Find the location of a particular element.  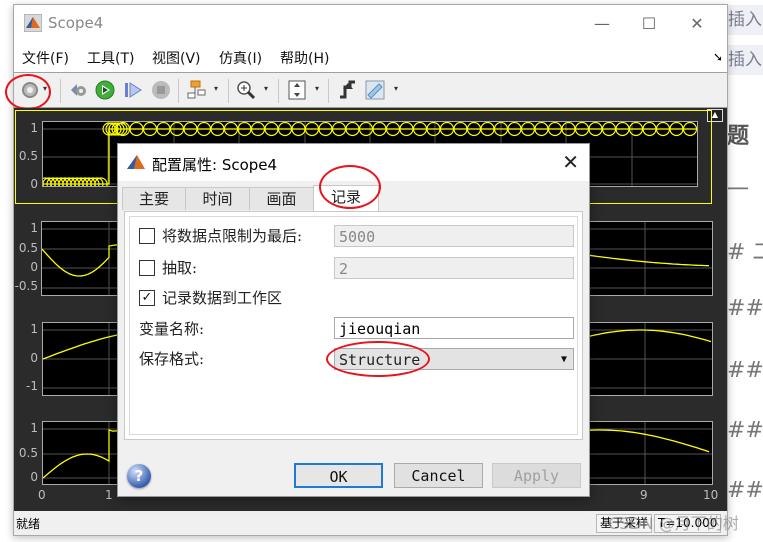

ok-label: OK is located at coordinates (338, 477).